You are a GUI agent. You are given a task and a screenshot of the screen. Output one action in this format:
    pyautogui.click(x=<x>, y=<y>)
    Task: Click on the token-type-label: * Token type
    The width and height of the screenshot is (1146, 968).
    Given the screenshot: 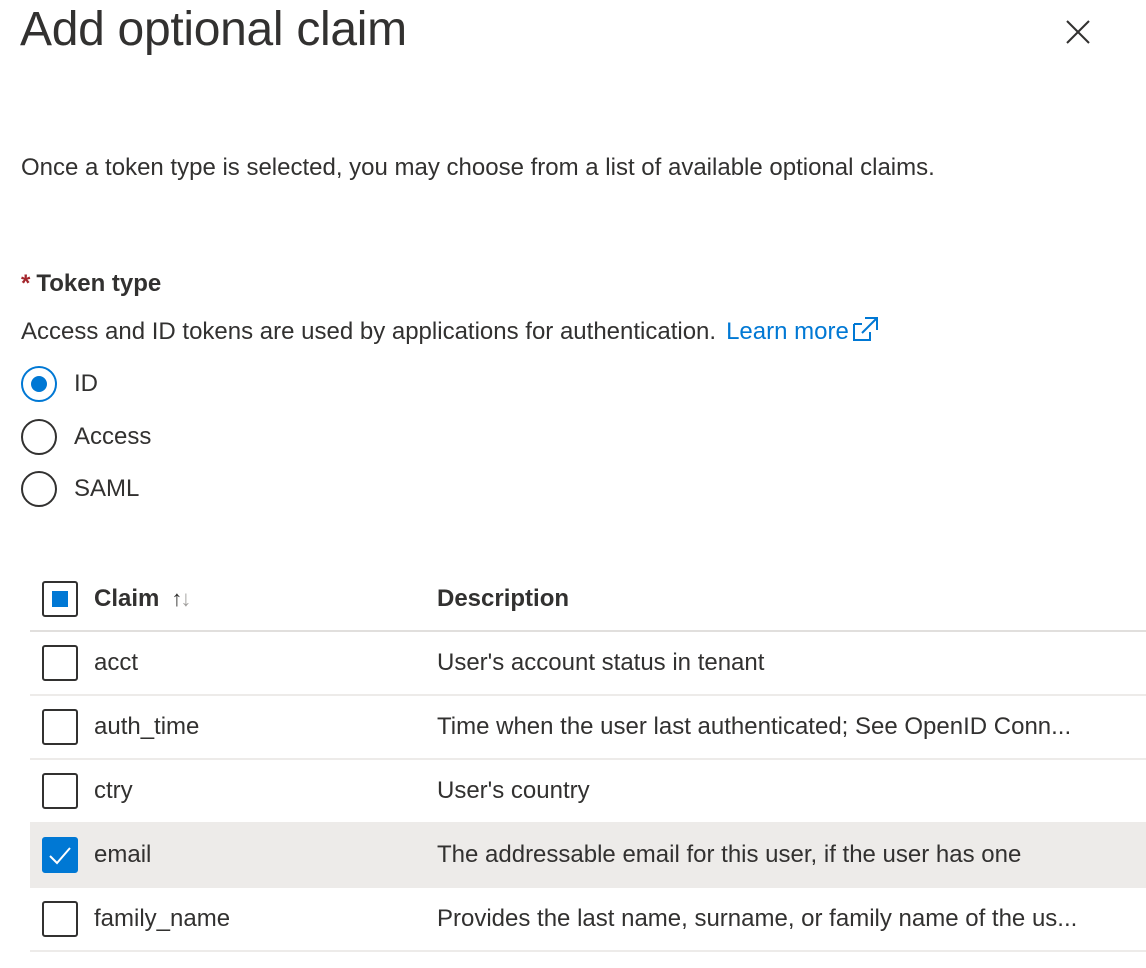 What is the action you would take?
    pyautogui.click(x=91, y=284)
    